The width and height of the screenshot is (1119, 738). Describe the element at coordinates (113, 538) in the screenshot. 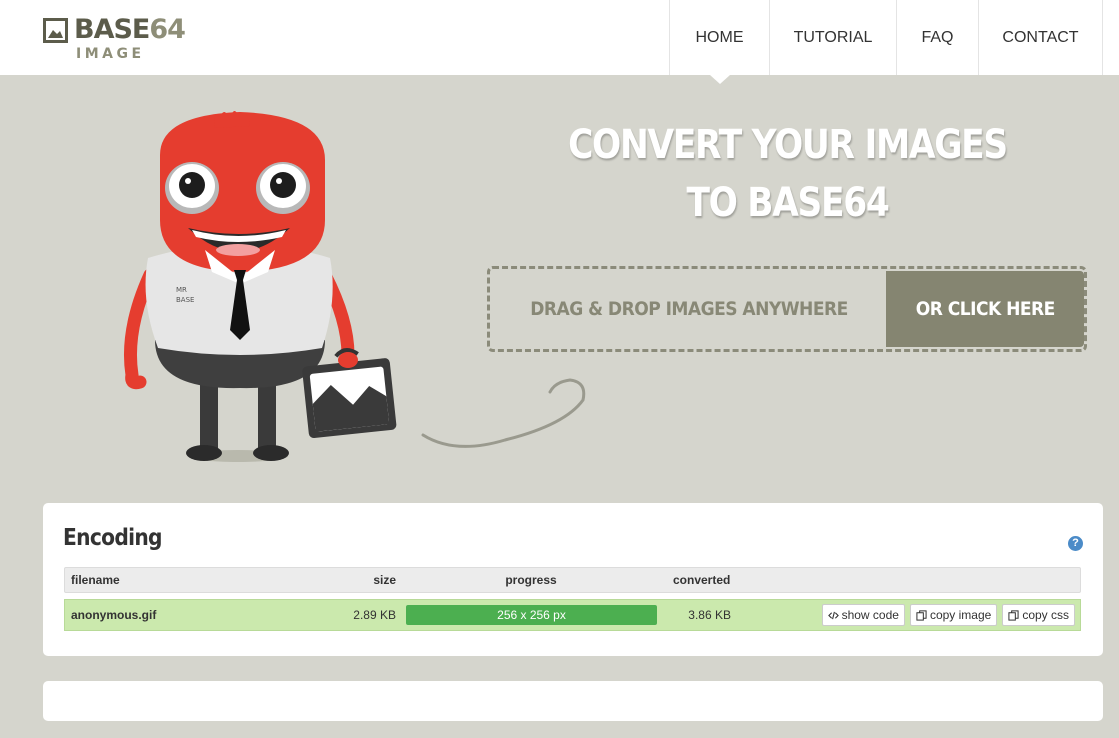

I see `encoding-title: Encoding` at that location.